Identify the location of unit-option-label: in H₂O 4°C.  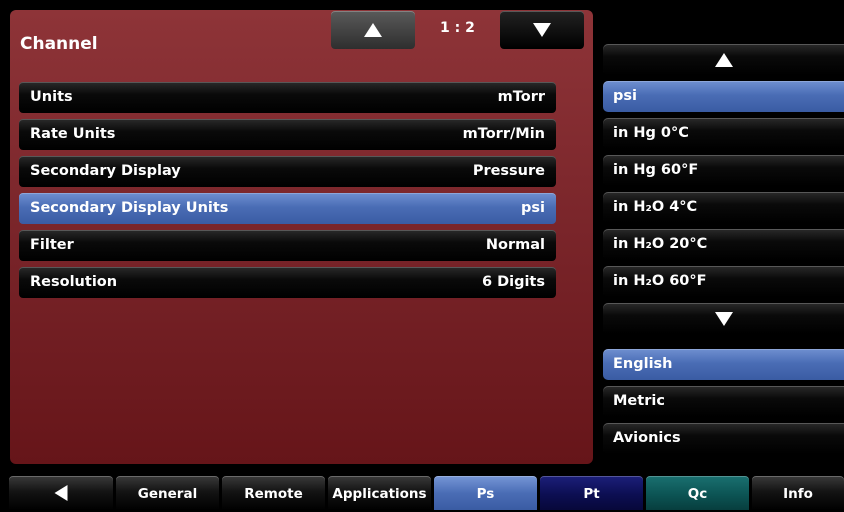
(655, 207).